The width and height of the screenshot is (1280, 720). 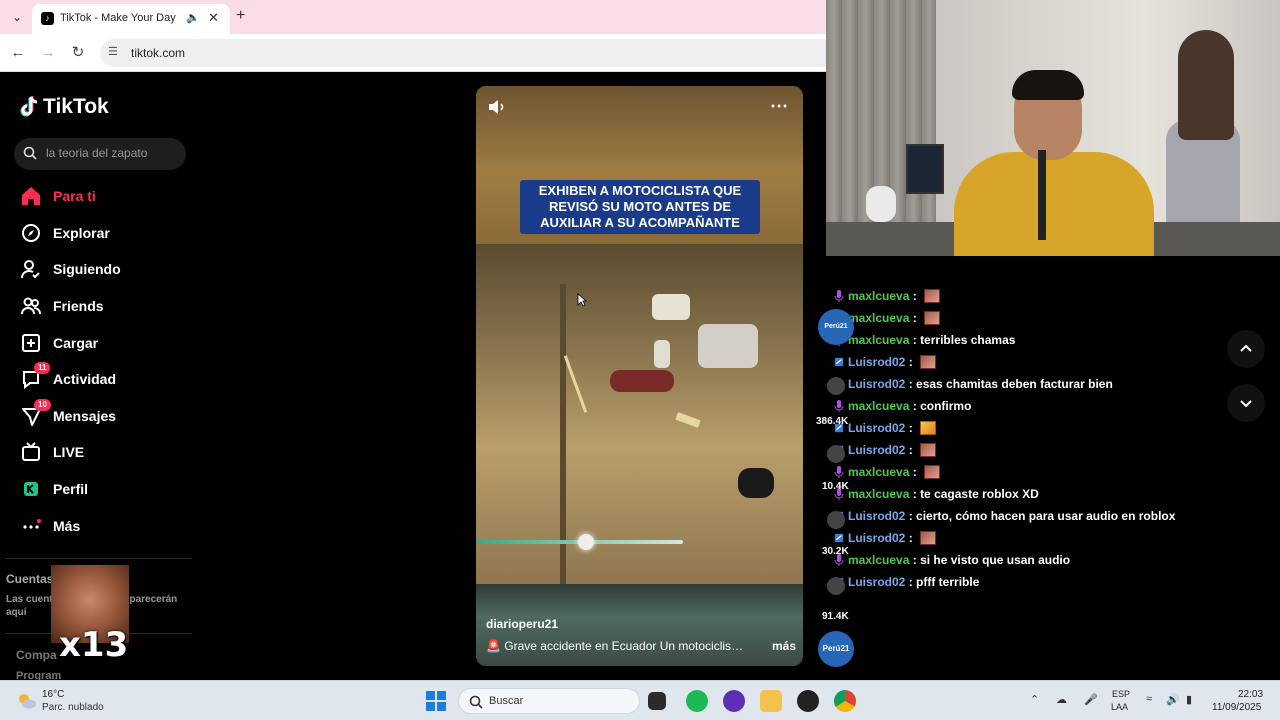 I want to click on slider-knob, so click(x=585, y=542).